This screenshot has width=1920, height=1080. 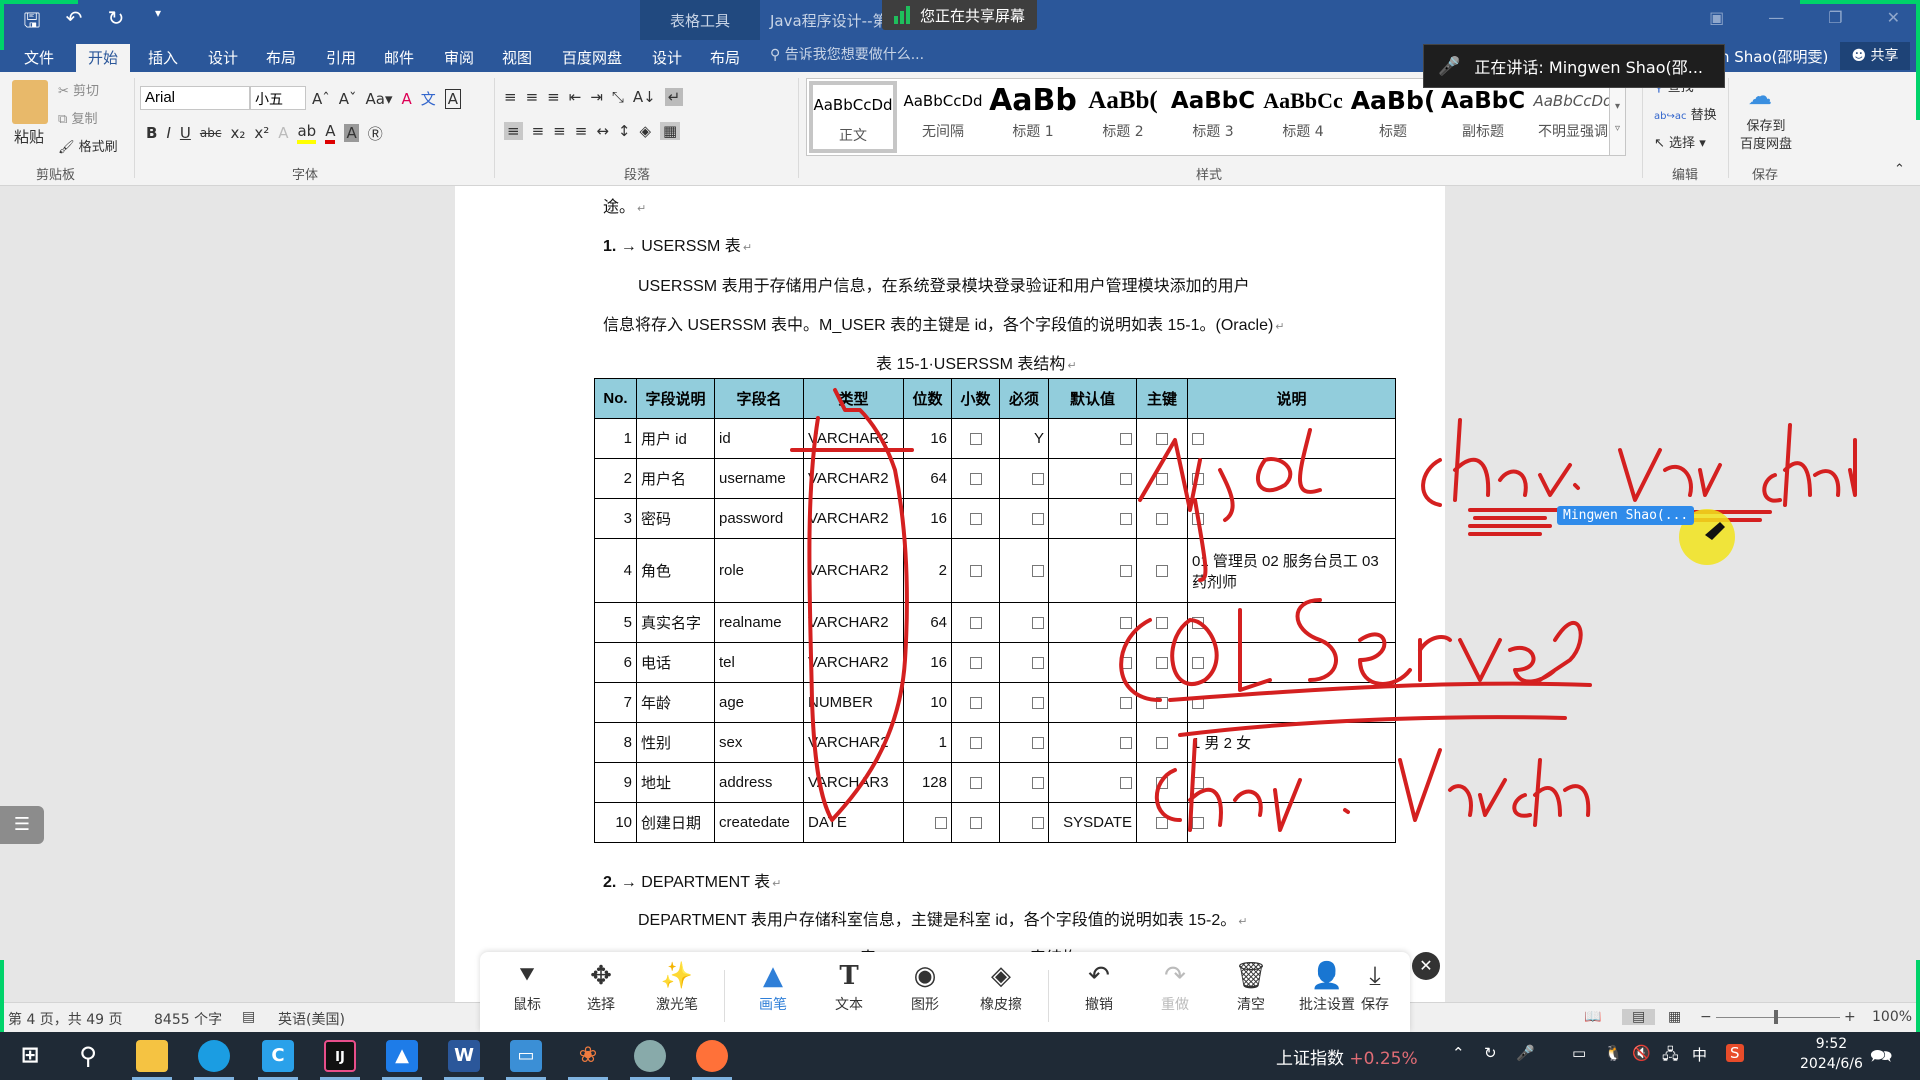 I want to click on subscript-icon: x₂, so click(x=237, y=133).